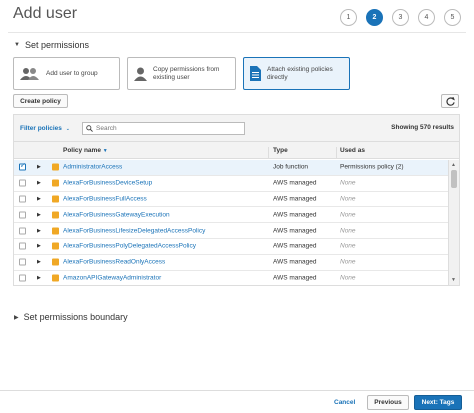 This screenshot has width=474, height=413. I want to click on policy-name-link: AmazonAPIGatewayAdministrator, so click(112, 277).